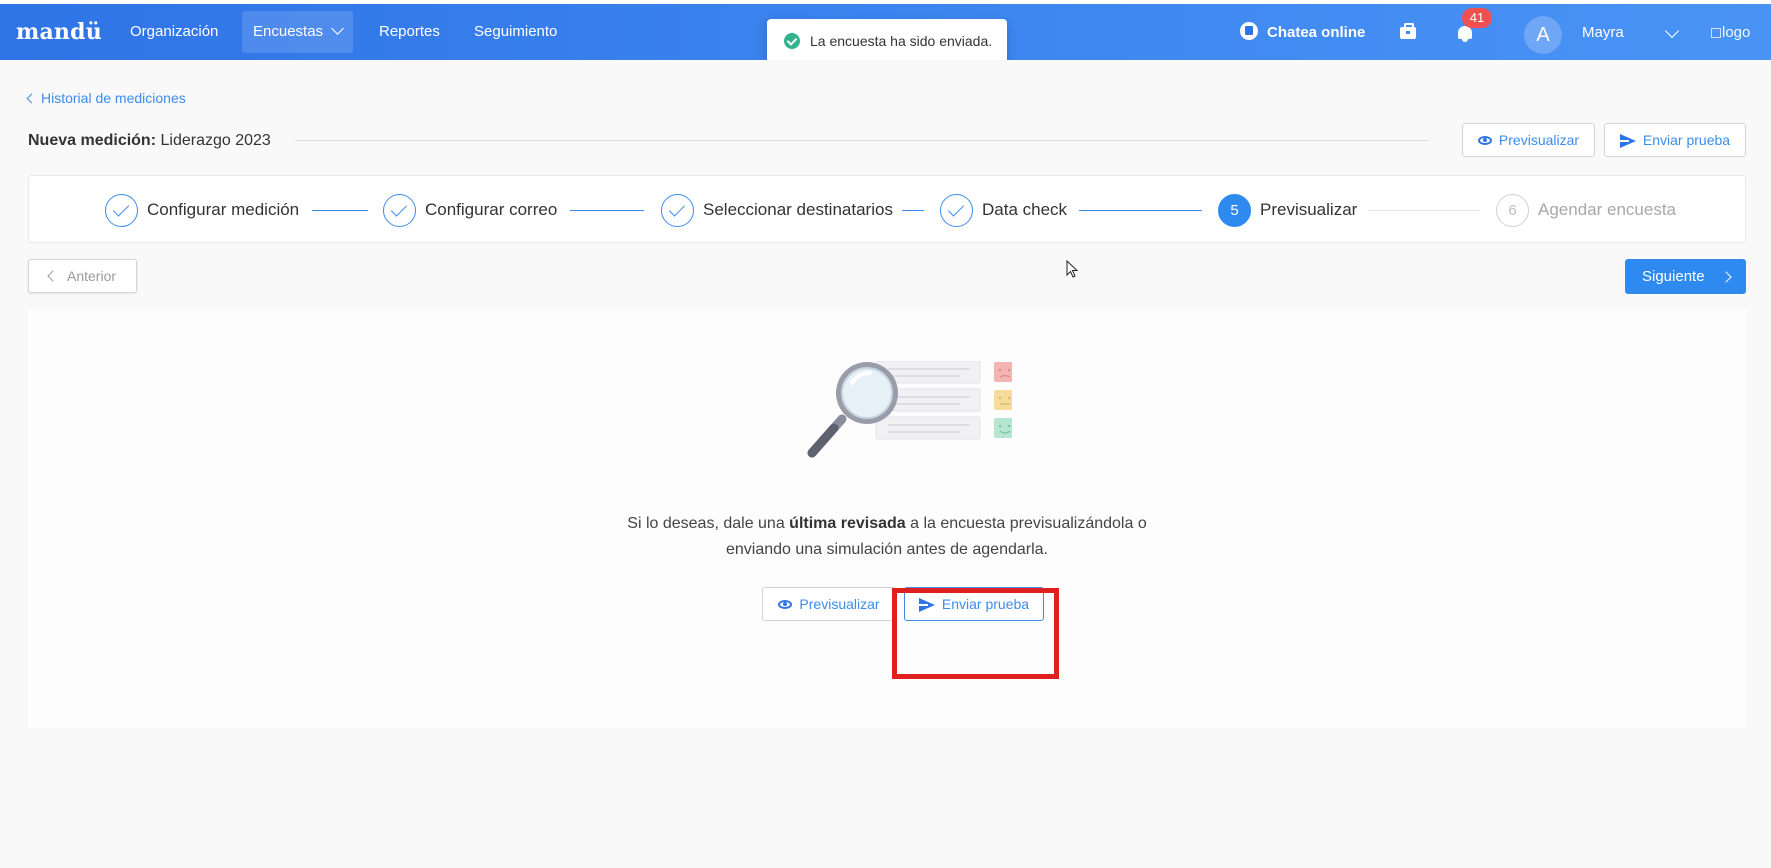 The height and width of the screenshot is (868, 1771). Describe the element at coordinates (337, 28) in the screenshot. I see `chevron-down-icon` at that location.